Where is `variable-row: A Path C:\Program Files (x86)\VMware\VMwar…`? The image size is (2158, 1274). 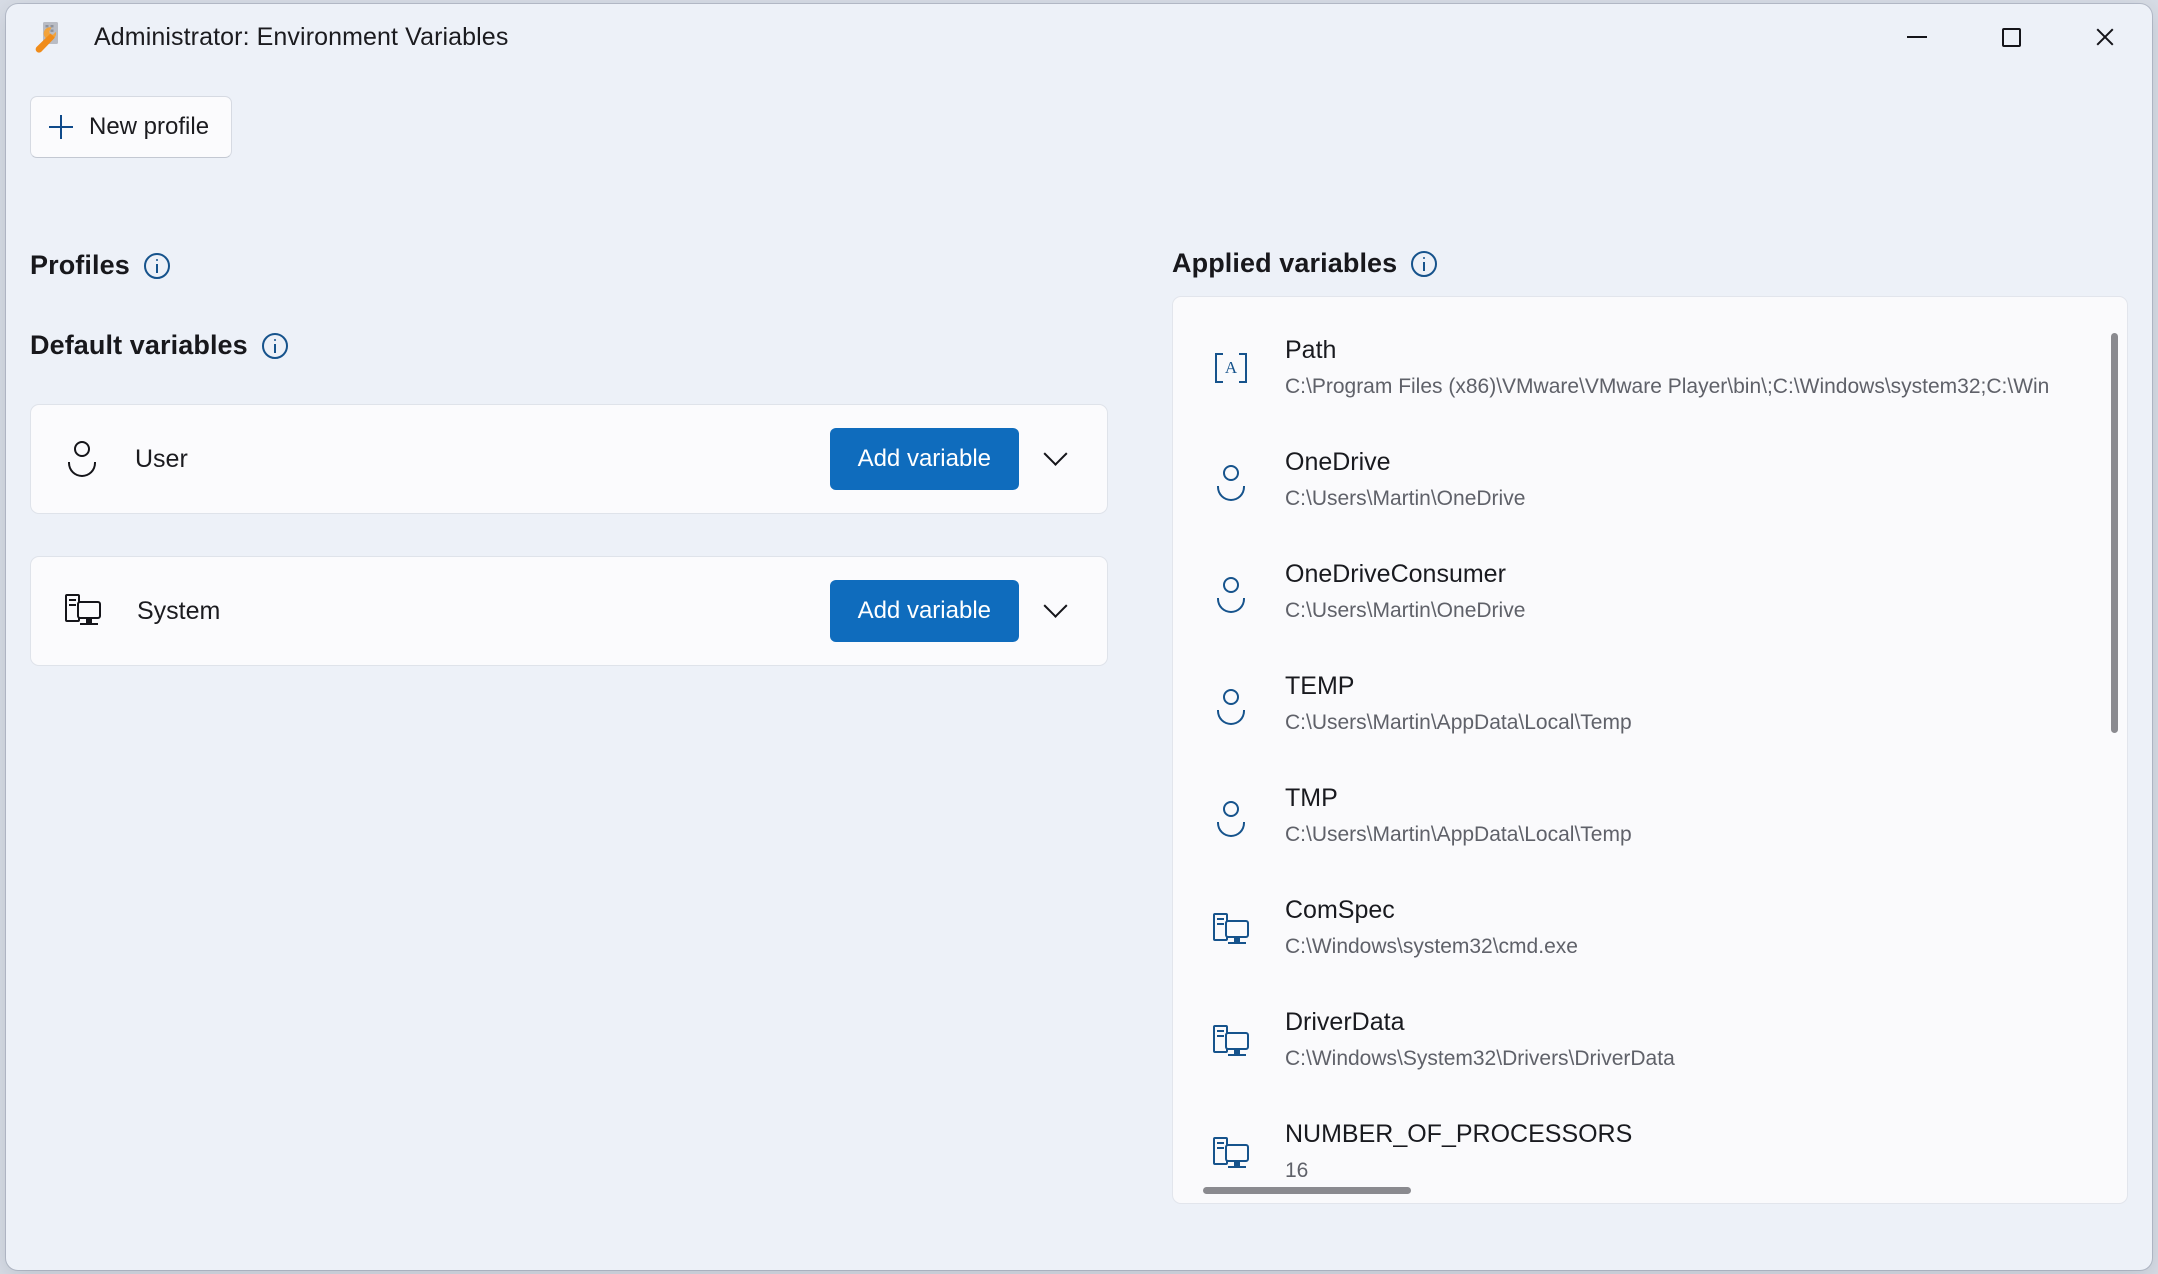
variable-row: A Path C:\Program Files (x86)\VMware\VMwar… is located at coordinates (1650, 379).